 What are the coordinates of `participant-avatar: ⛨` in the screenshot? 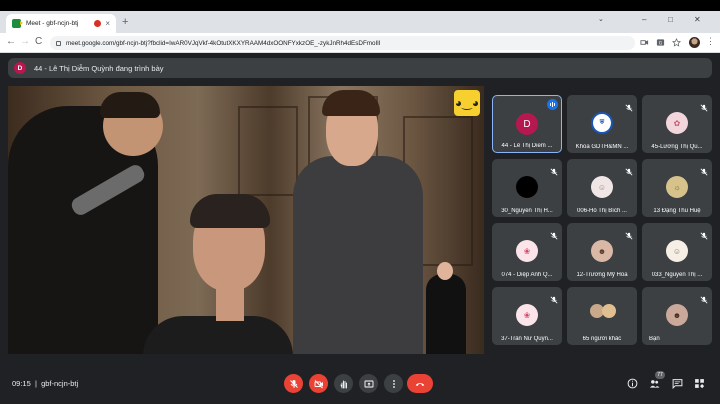 It's located at (602, 123).